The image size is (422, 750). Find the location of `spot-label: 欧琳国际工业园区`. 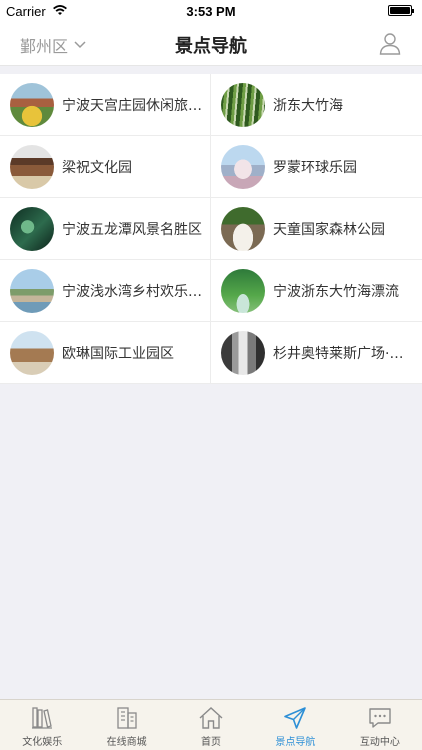

spot-label: 欧琳国际工业园区 is located at coordinates (118, 354).